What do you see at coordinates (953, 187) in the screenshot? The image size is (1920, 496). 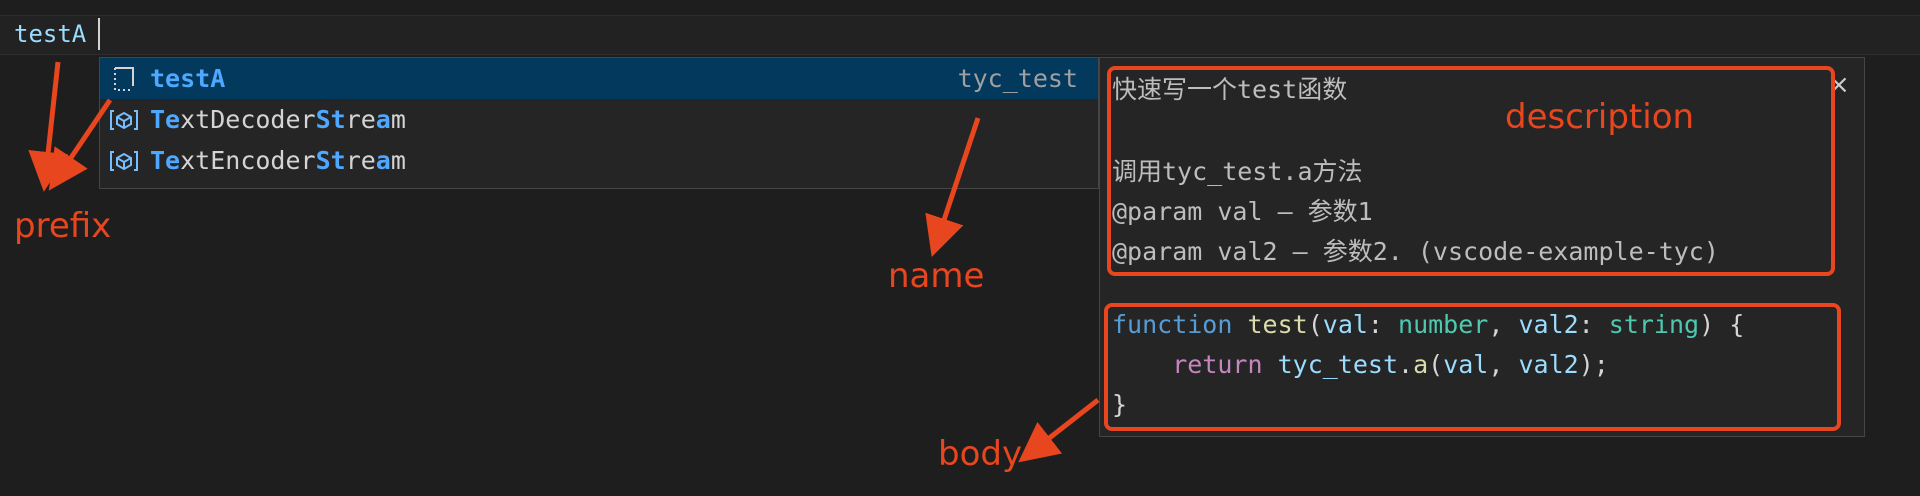 I see `name-arrow` at bounding box center [953, 187].